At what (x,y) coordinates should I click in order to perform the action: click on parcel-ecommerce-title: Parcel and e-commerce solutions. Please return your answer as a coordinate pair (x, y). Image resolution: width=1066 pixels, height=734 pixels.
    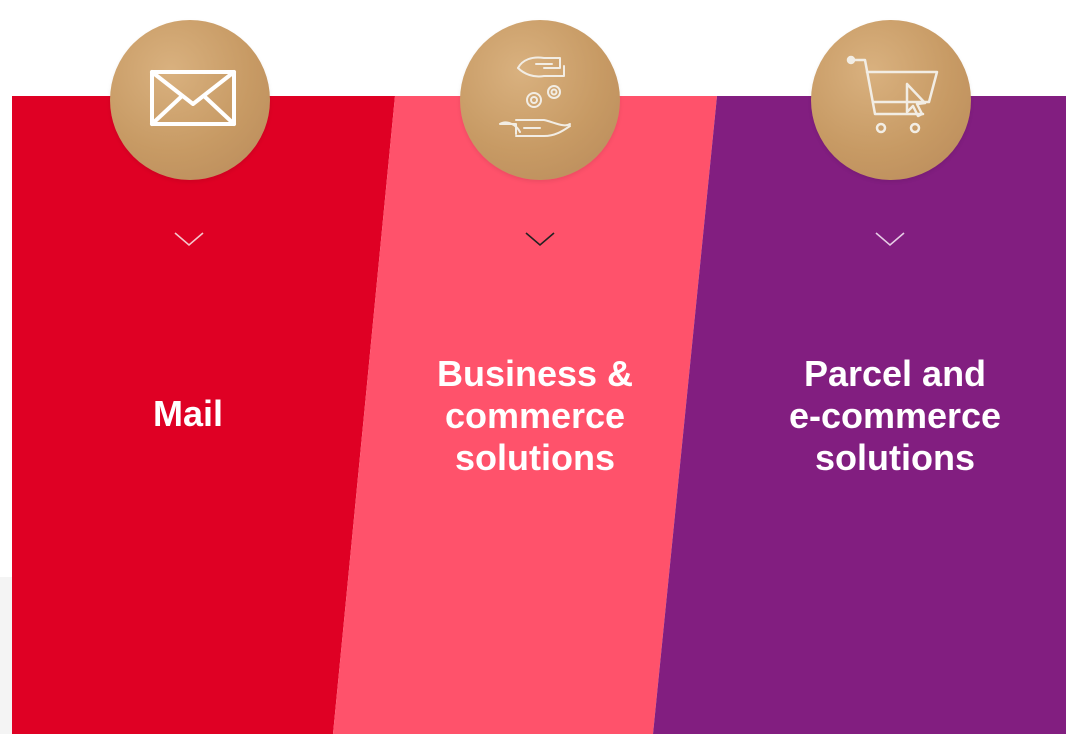
    Looking at the image, I should click on (895, 416).